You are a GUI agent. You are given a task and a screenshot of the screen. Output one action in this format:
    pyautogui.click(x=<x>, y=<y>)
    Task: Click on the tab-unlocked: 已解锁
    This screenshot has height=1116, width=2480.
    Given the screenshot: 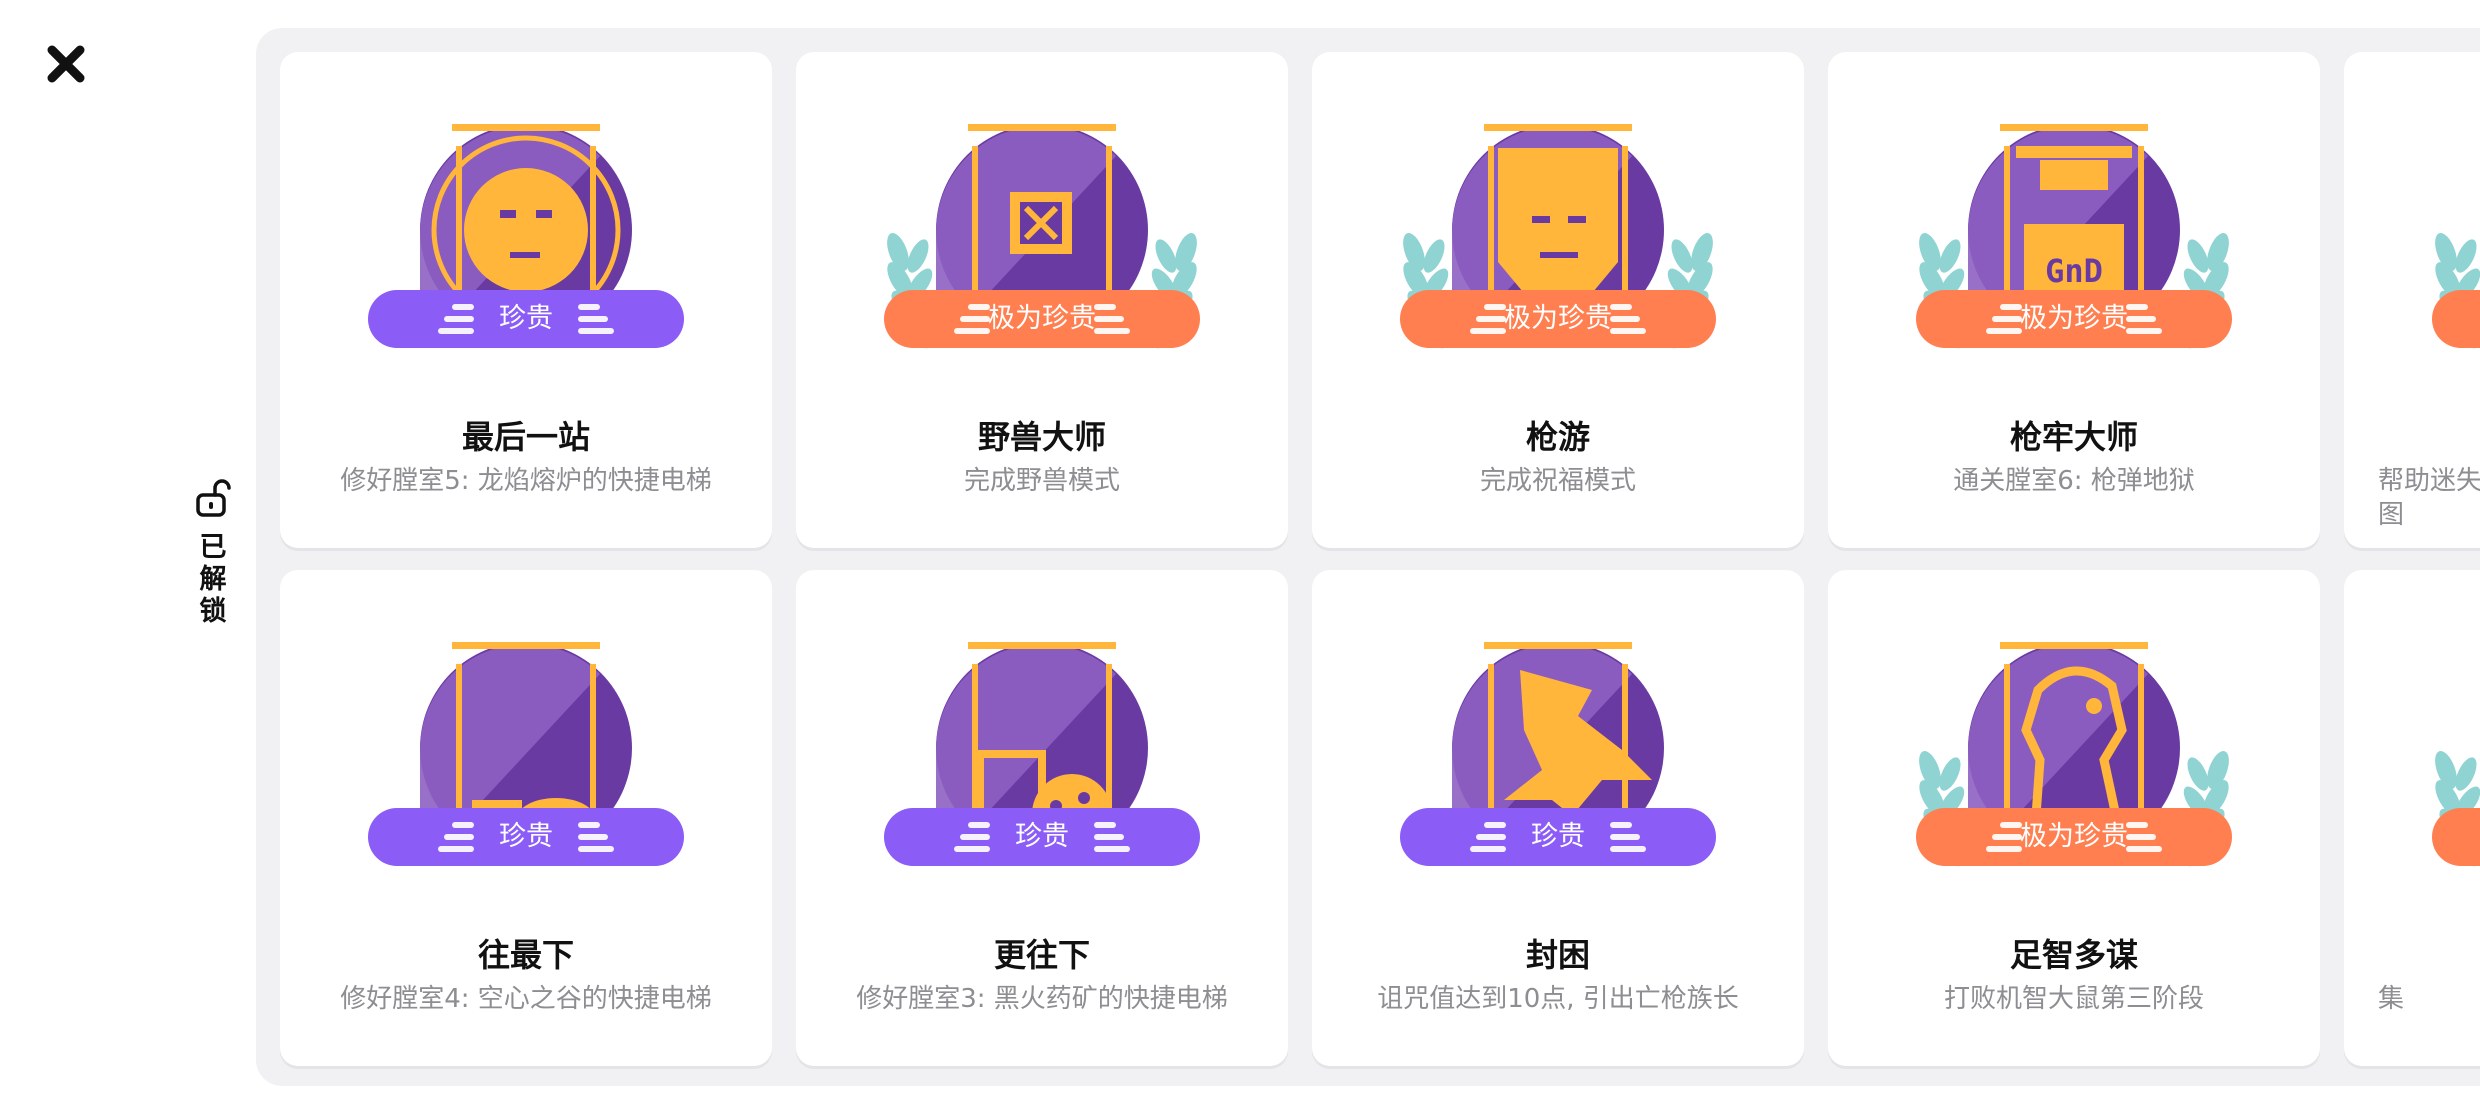 What is the action you would take?
    pyautogui.click(x=213, y=563)
    